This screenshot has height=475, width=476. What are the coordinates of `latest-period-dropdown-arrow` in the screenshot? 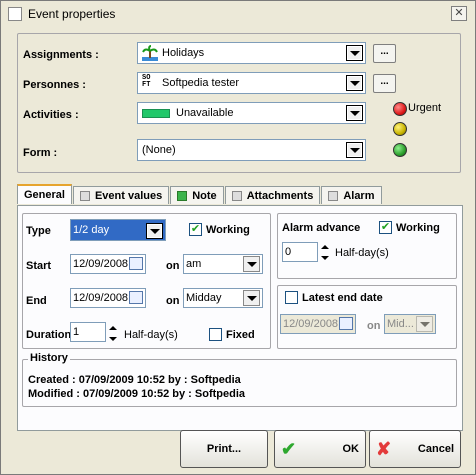 It's located at (424, 324).